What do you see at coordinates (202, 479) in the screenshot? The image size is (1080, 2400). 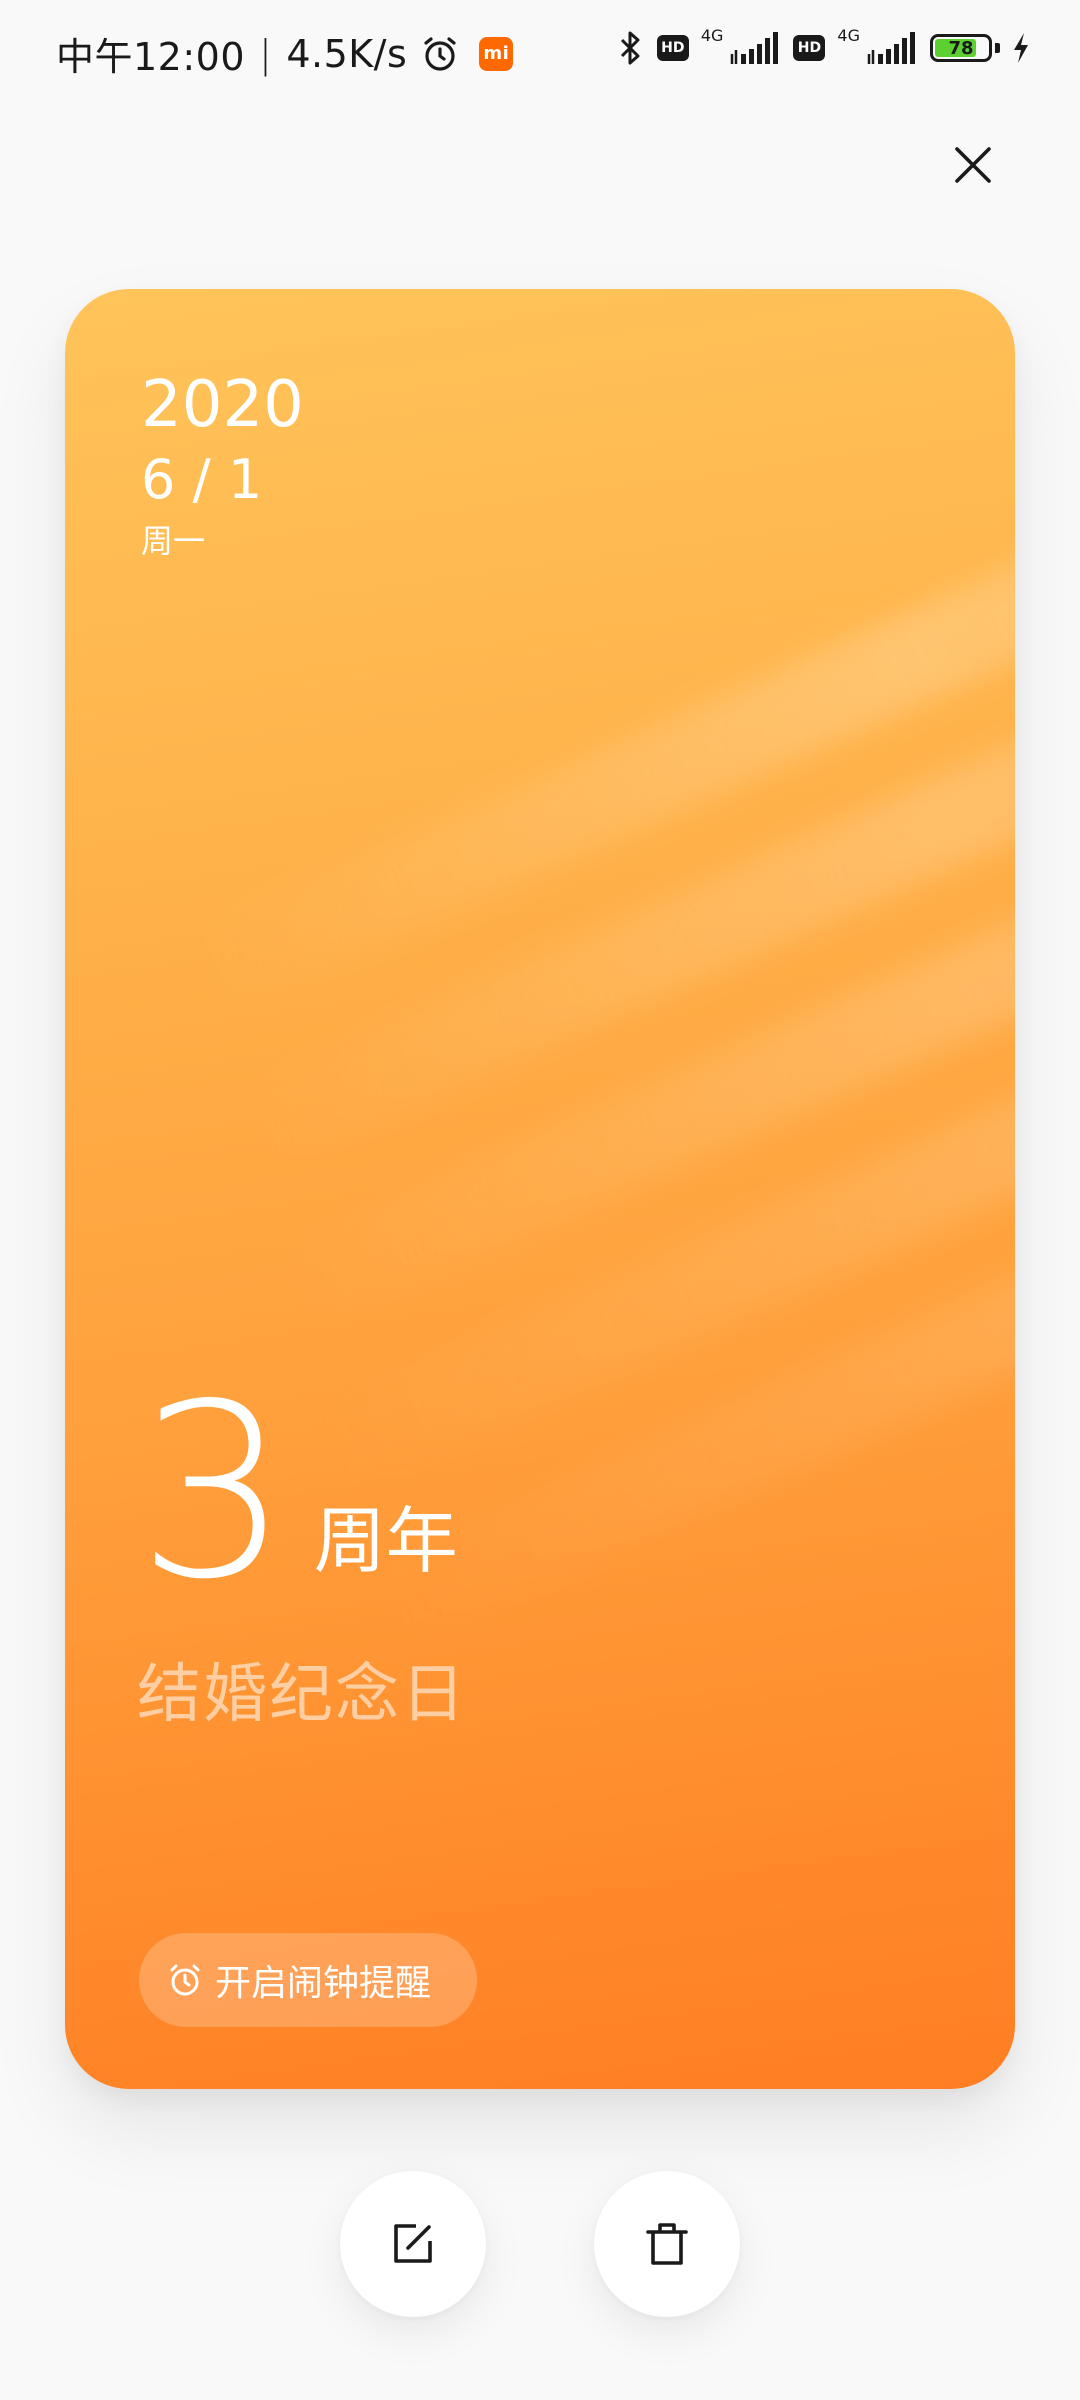 I see `date-month-day: 6 / 1` at bounding box center [202, 479].